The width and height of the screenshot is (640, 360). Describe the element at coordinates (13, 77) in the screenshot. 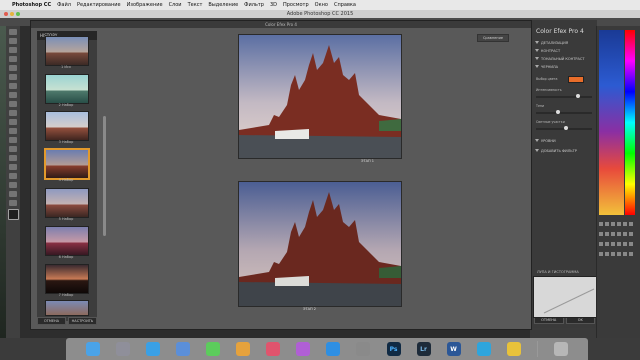

I see `eyedropper-tool-icon` at that location.